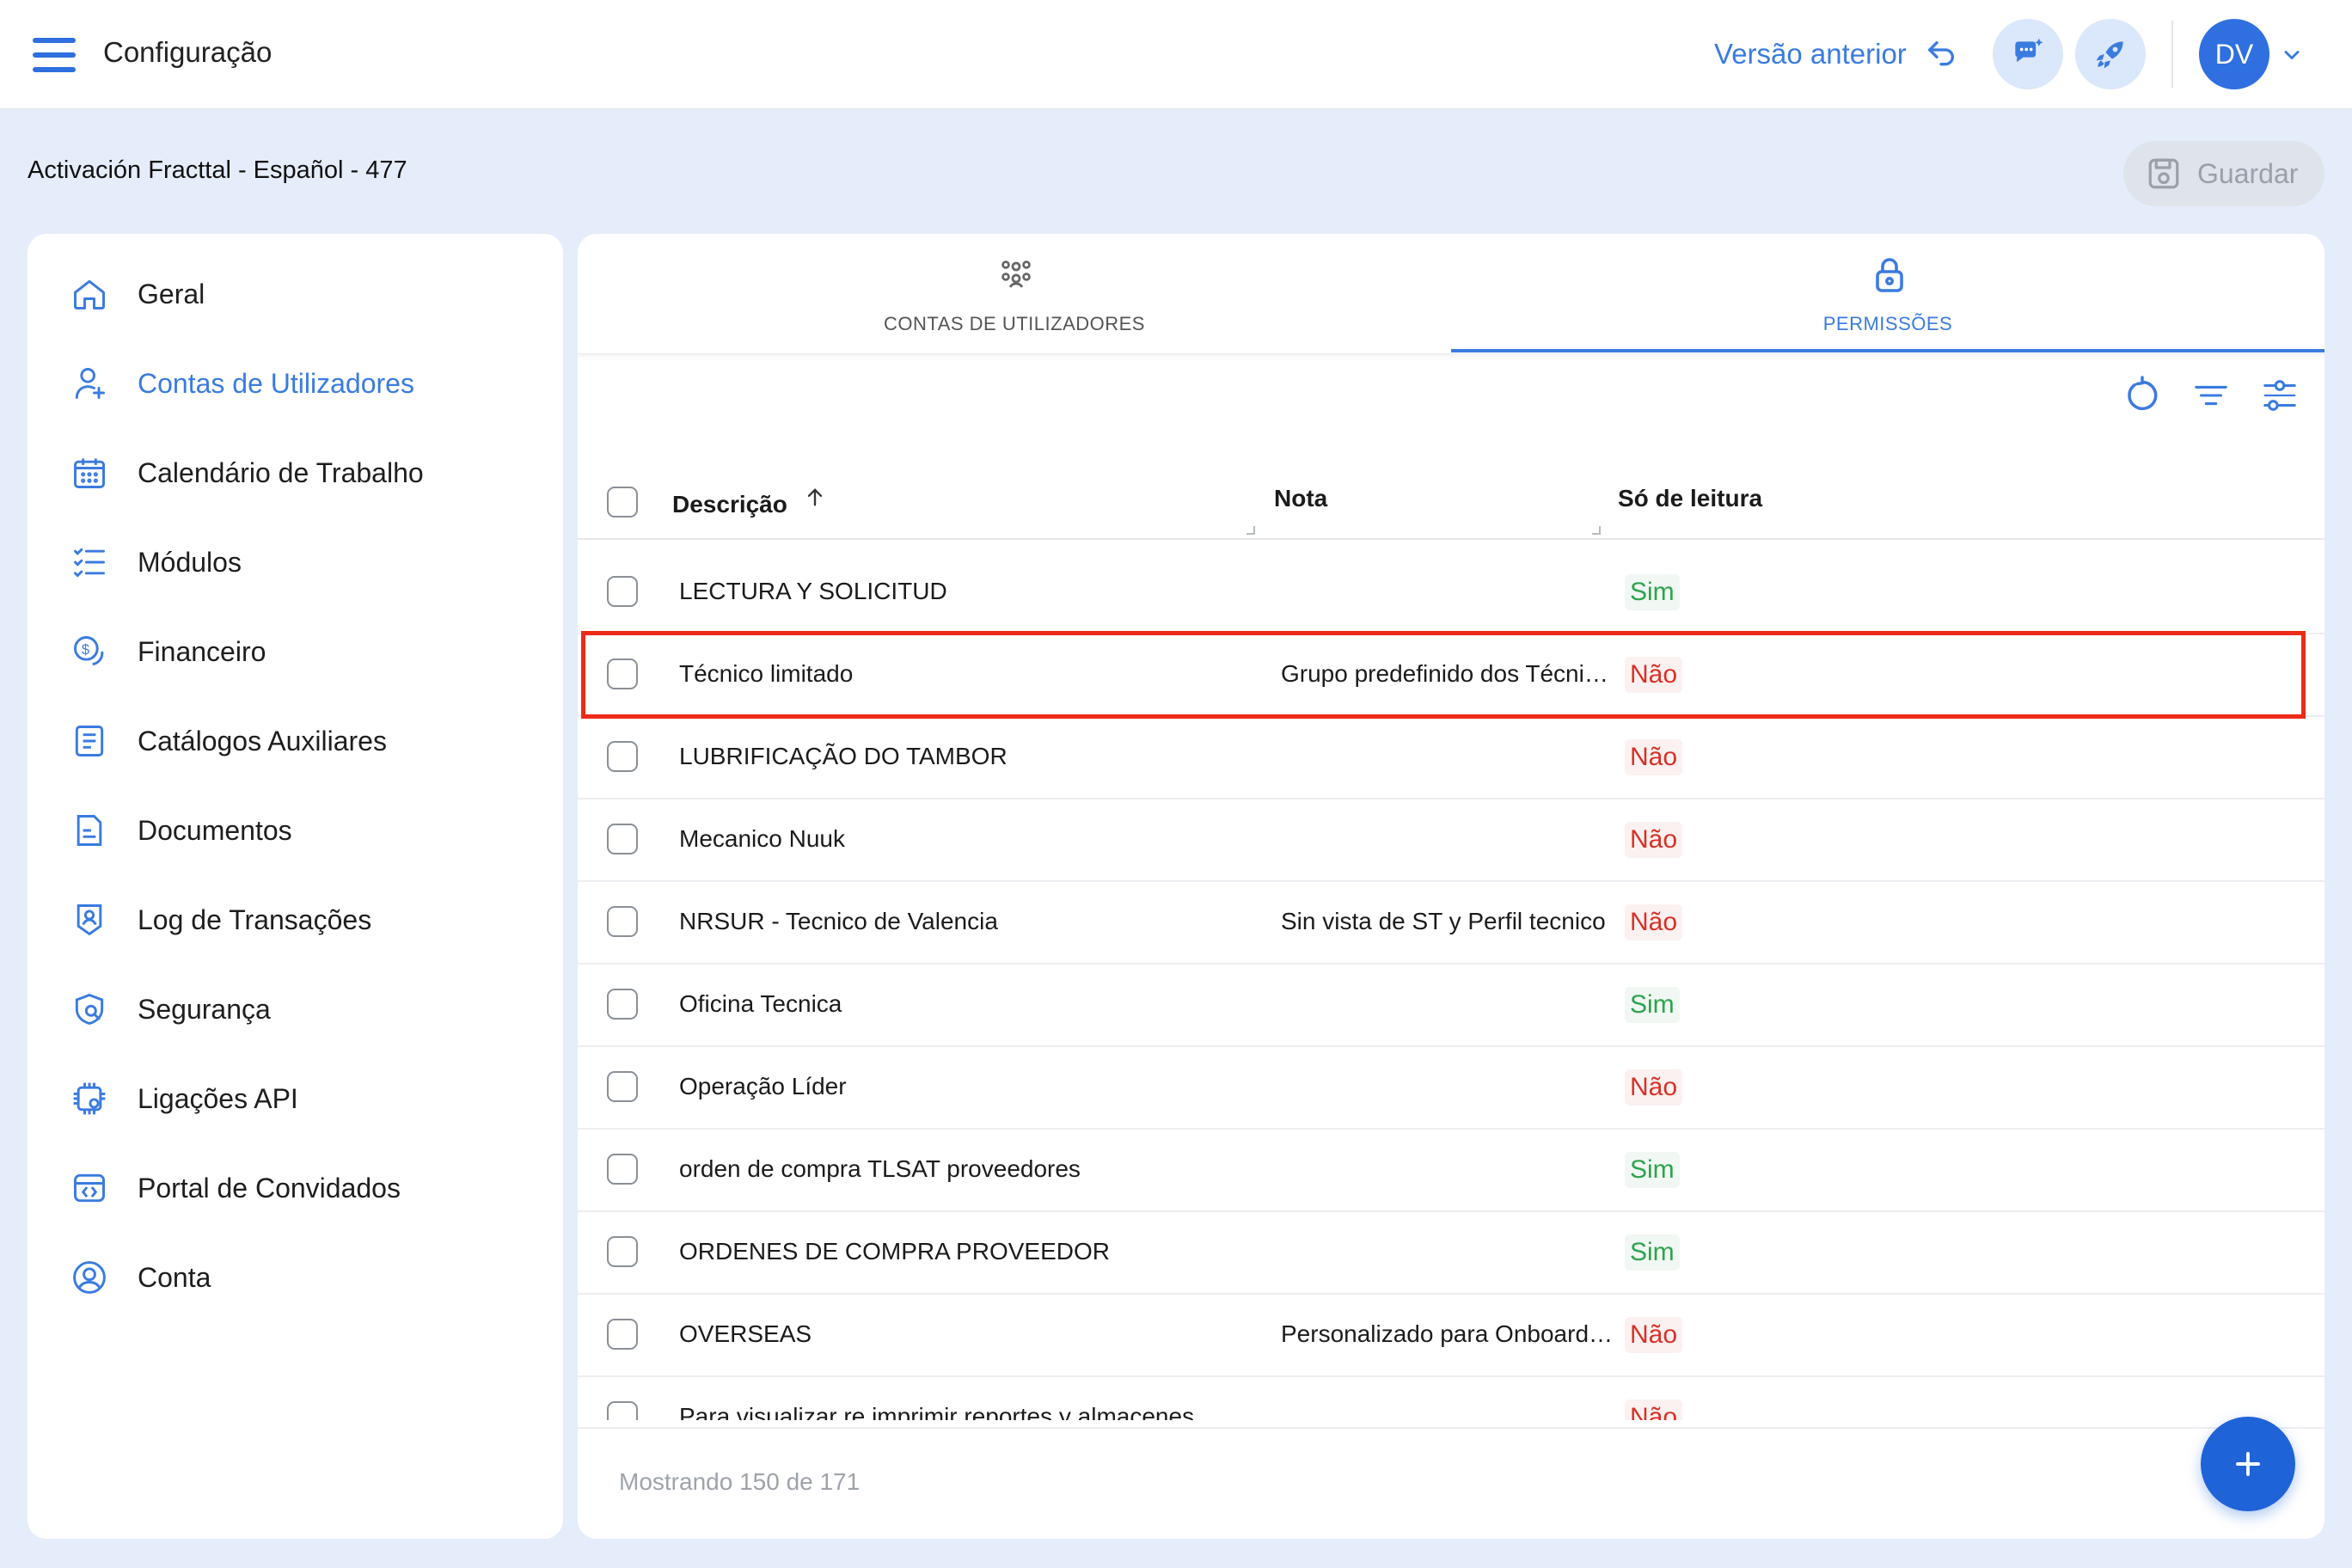  I want to click on previous-version-button: Versão anterior, so click(1836, 54).